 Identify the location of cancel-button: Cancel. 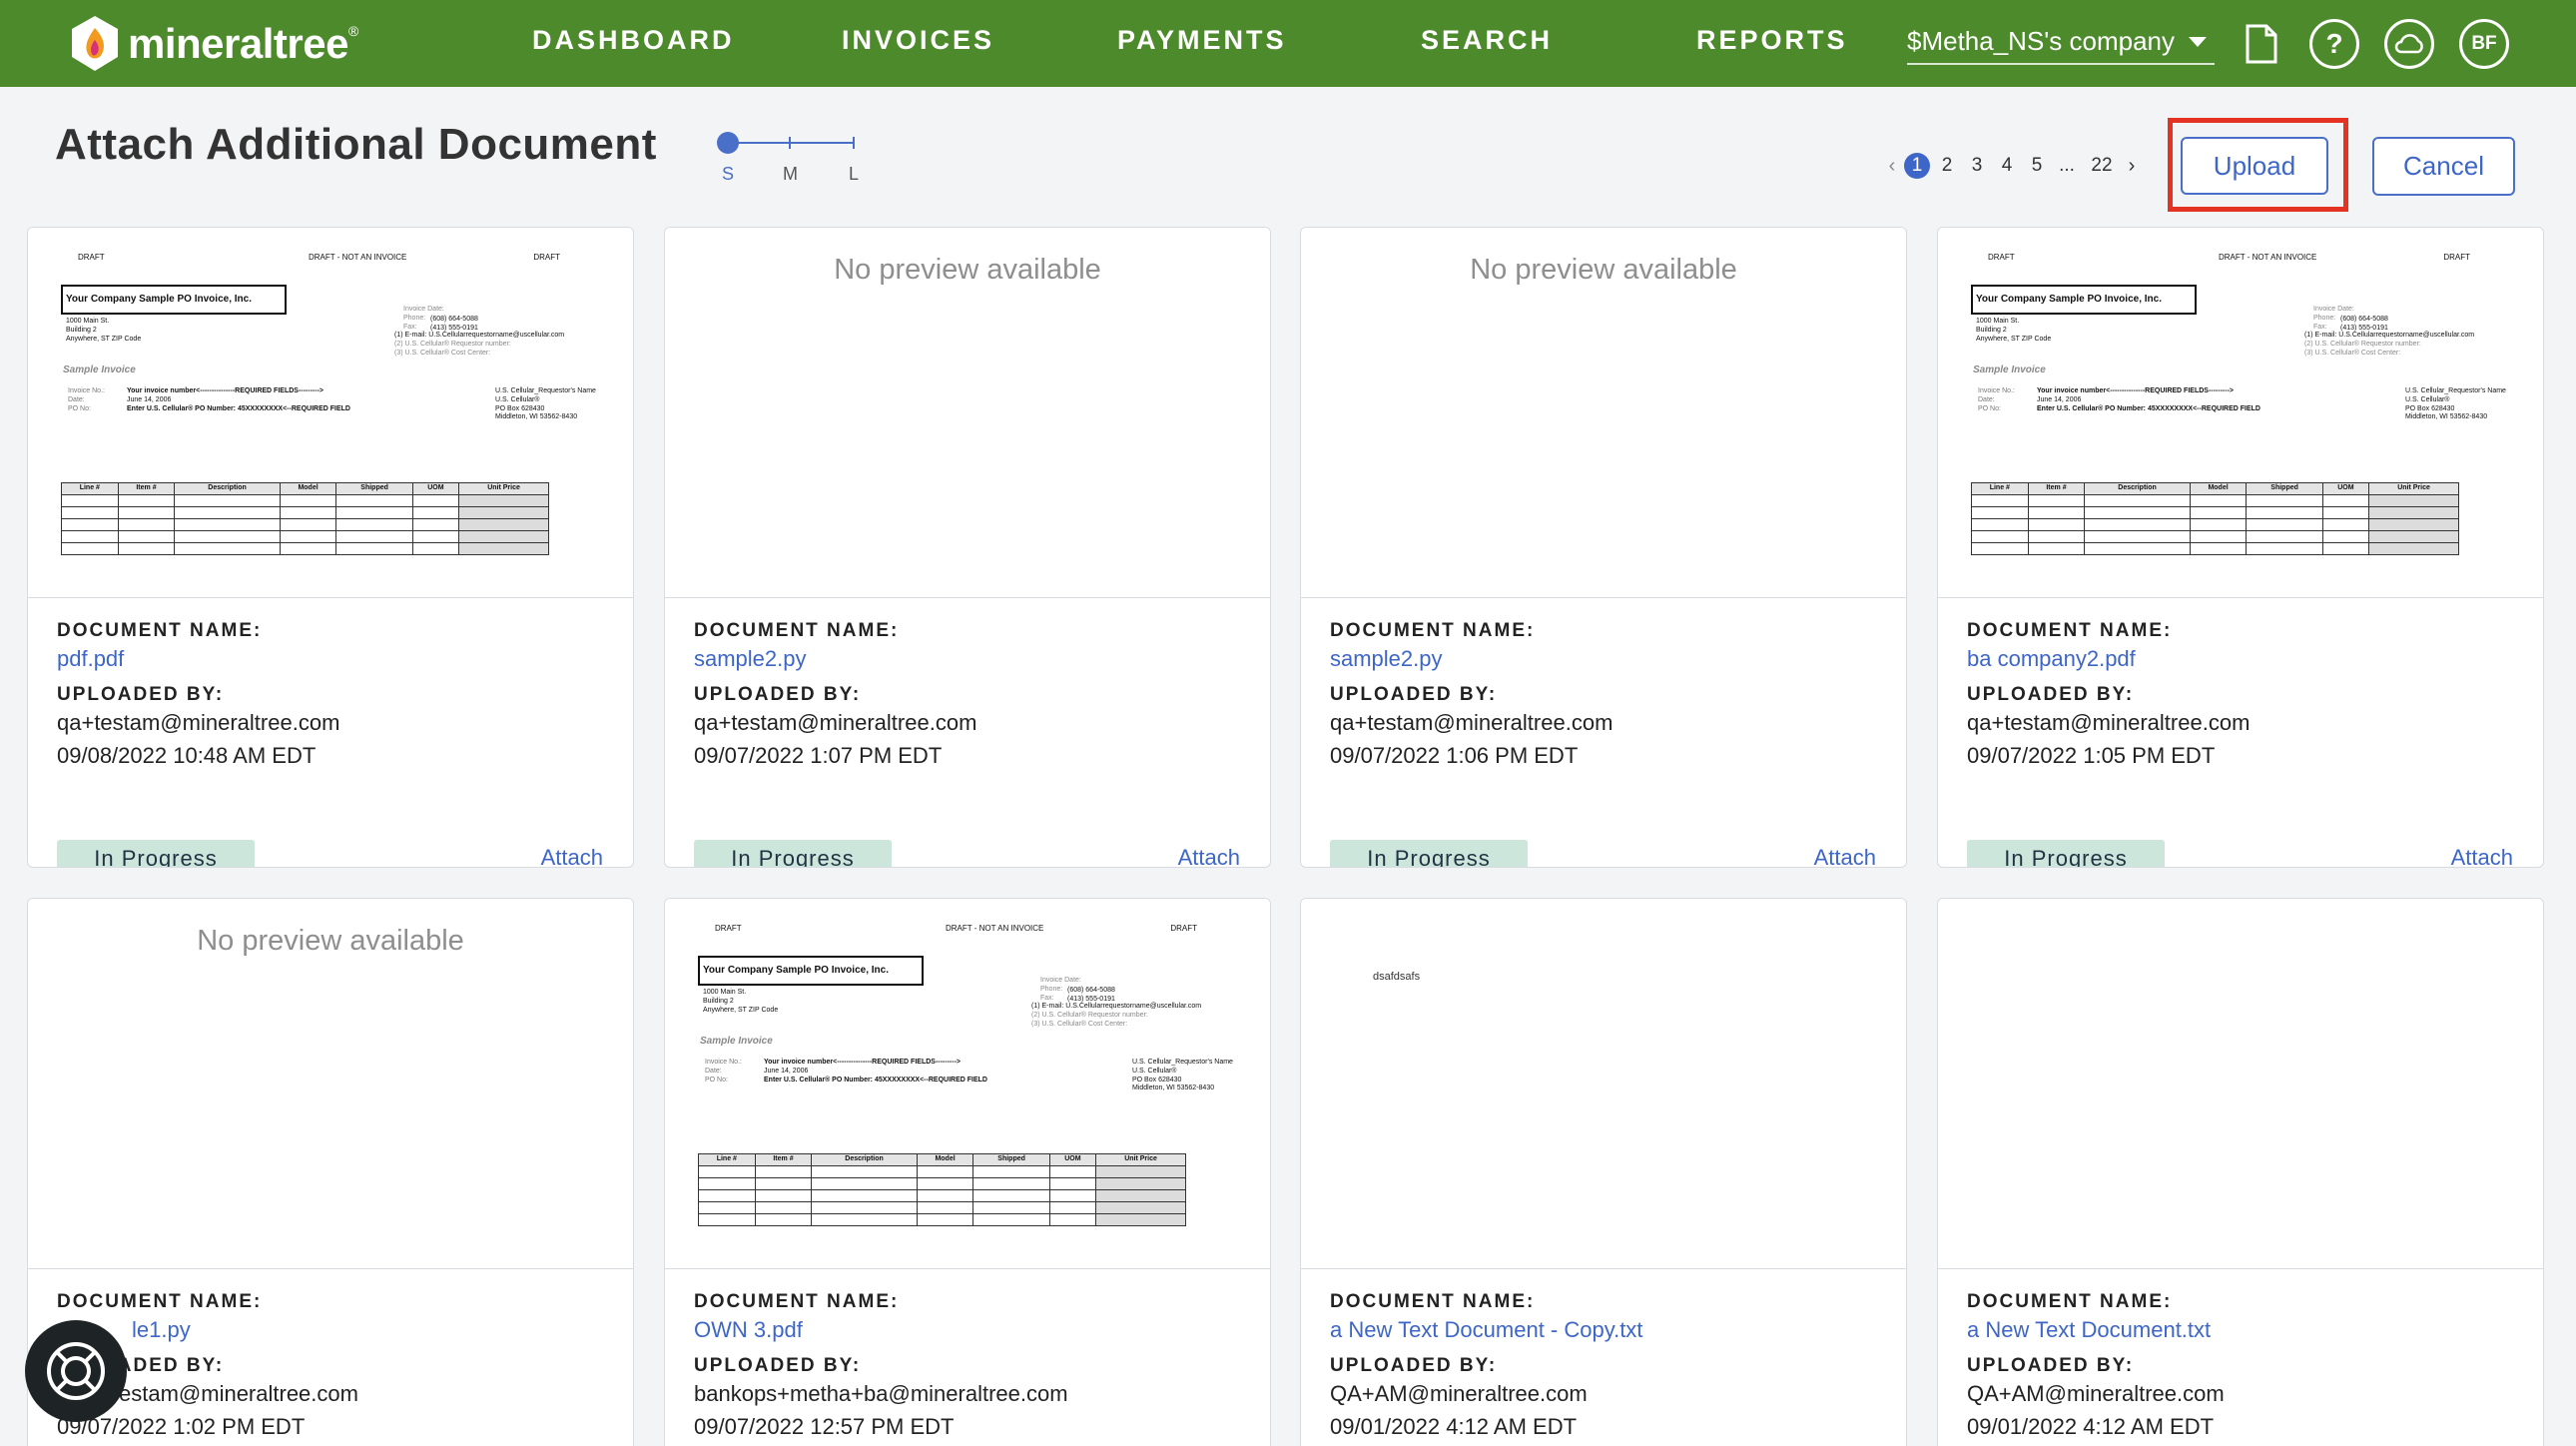
(2443, 166).